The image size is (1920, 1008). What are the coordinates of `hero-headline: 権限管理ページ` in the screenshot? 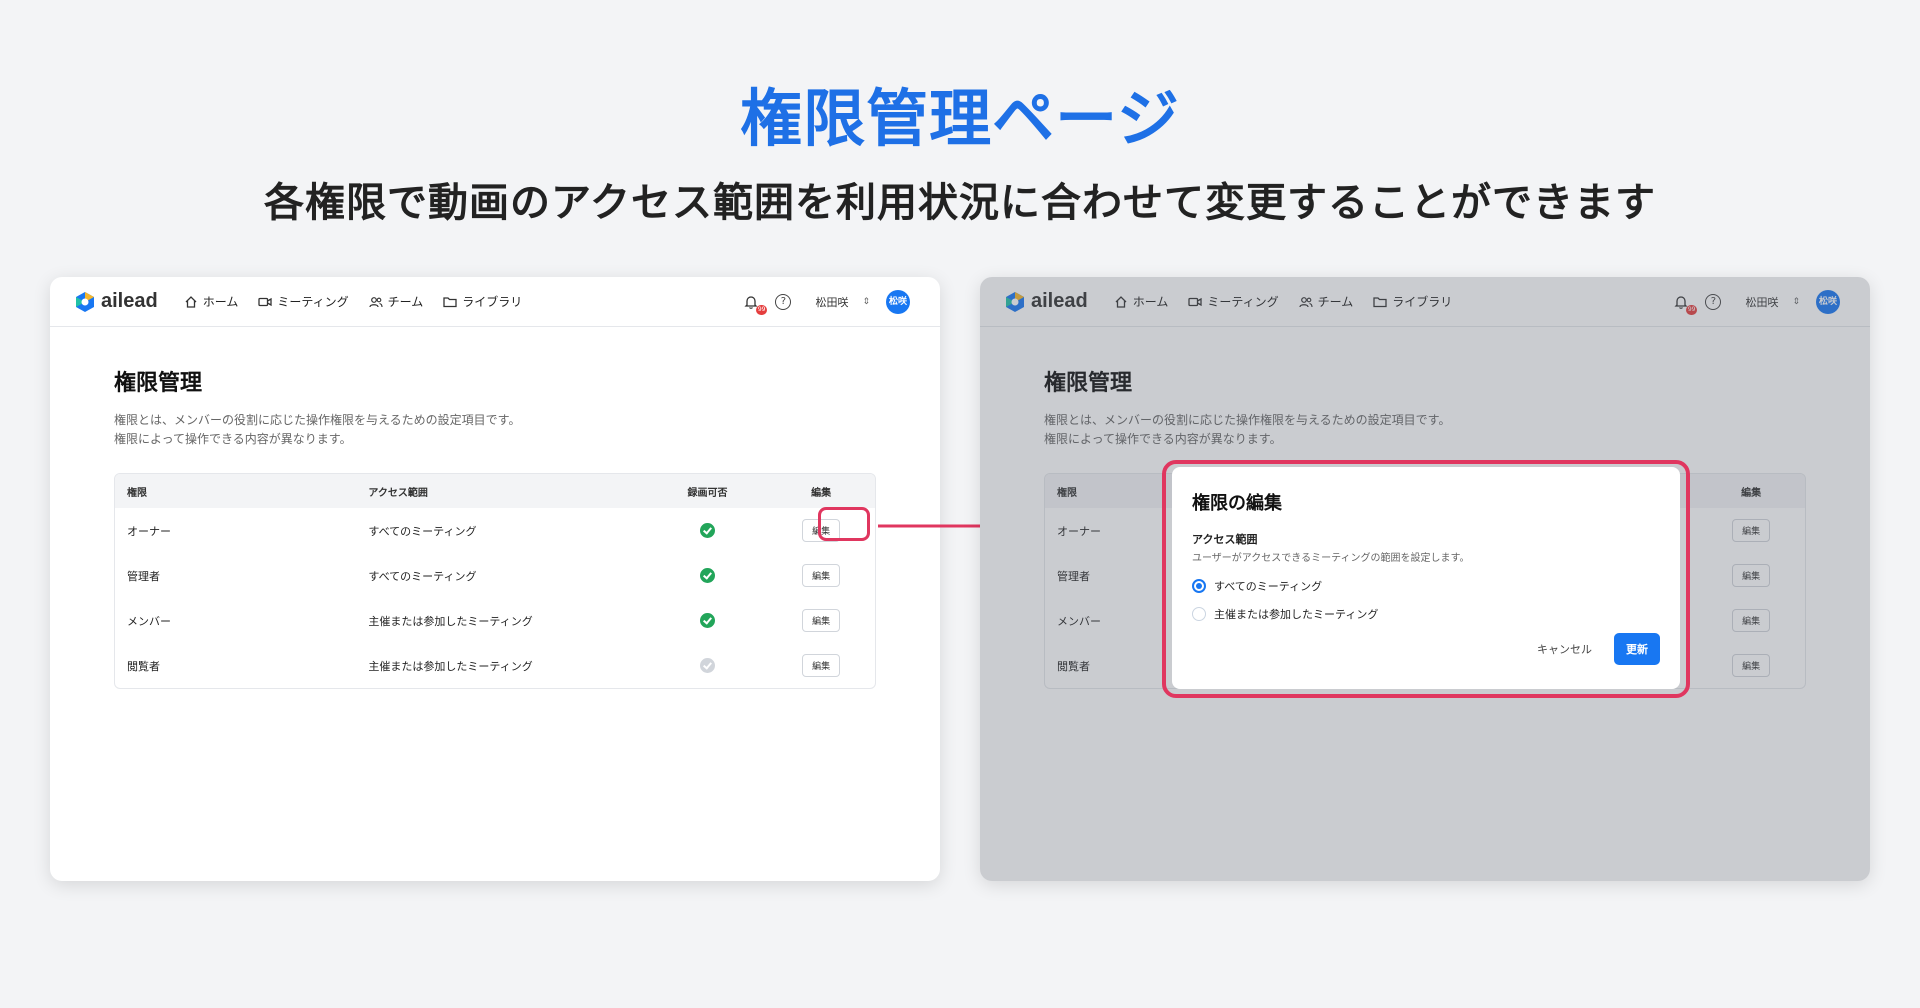 It's located at (960, 118).